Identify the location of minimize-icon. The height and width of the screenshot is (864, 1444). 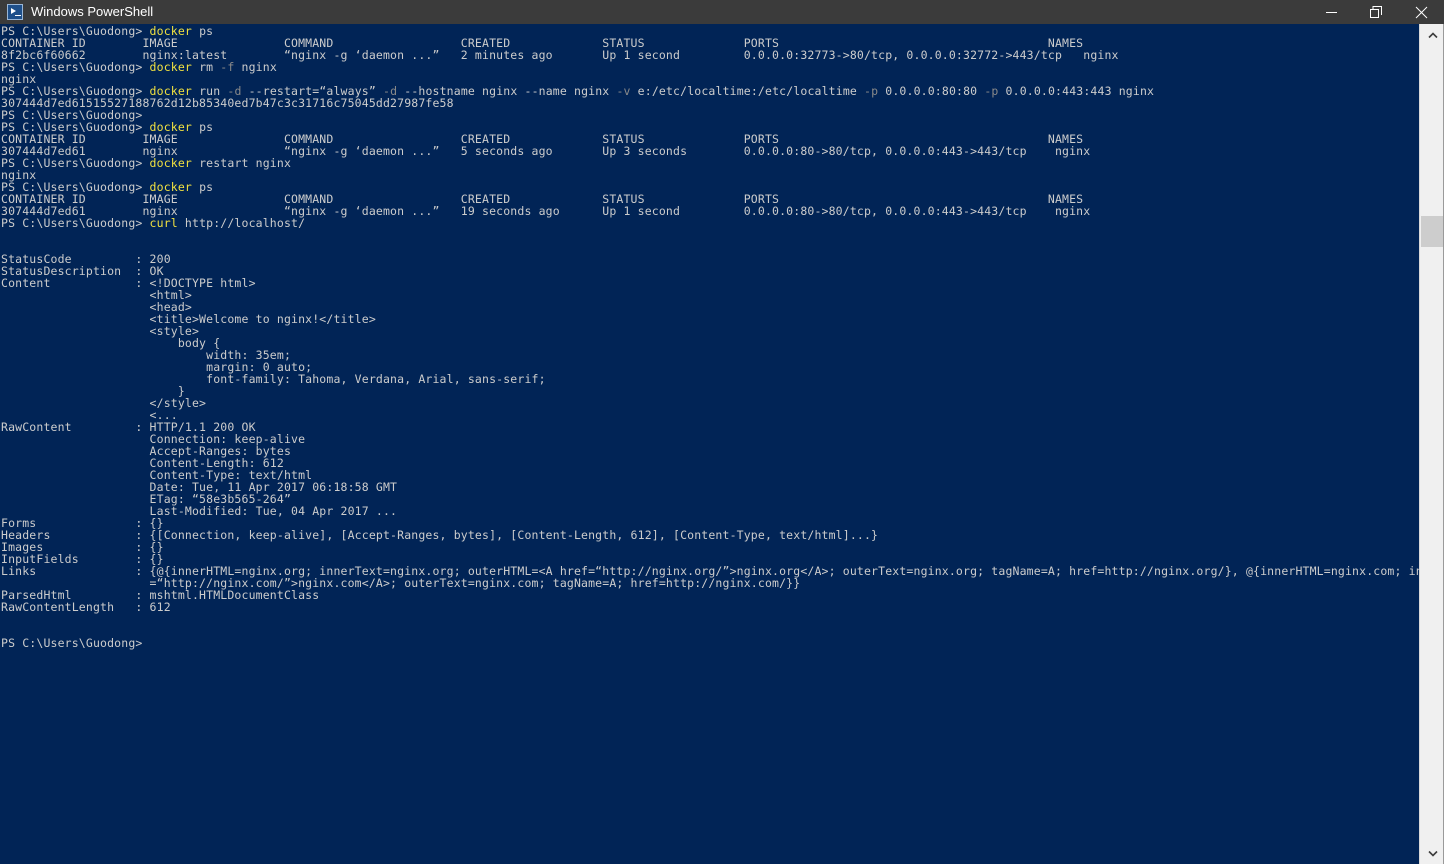
(1331, 12).